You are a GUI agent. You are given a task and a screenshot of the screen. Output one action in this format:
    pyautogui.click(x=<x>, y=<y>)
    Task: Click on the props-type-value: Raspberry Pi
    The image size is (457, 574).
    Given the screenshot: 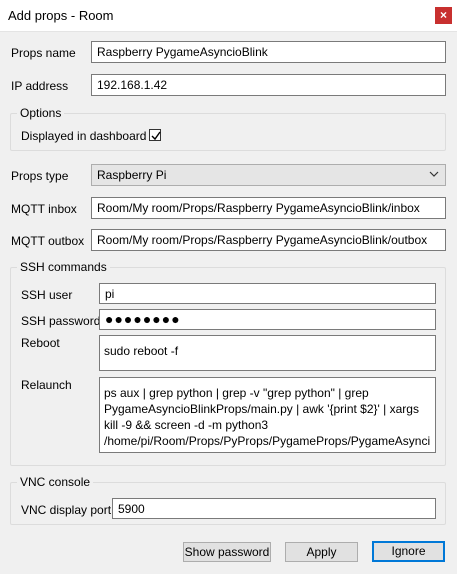 What is the action you would take?
    pyautogui.click(x=132, y=175)
    